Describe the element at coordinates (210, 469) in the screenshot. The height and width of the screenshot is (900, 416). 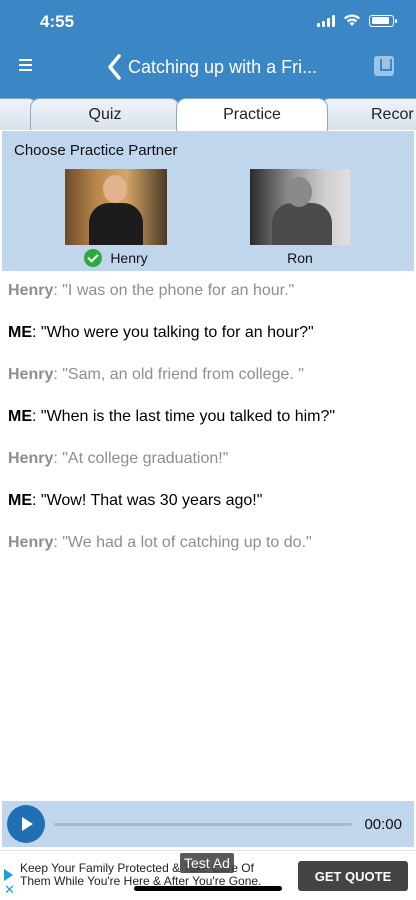
I see `dialogue-line: Henry: "At college graduation!"` at that location.